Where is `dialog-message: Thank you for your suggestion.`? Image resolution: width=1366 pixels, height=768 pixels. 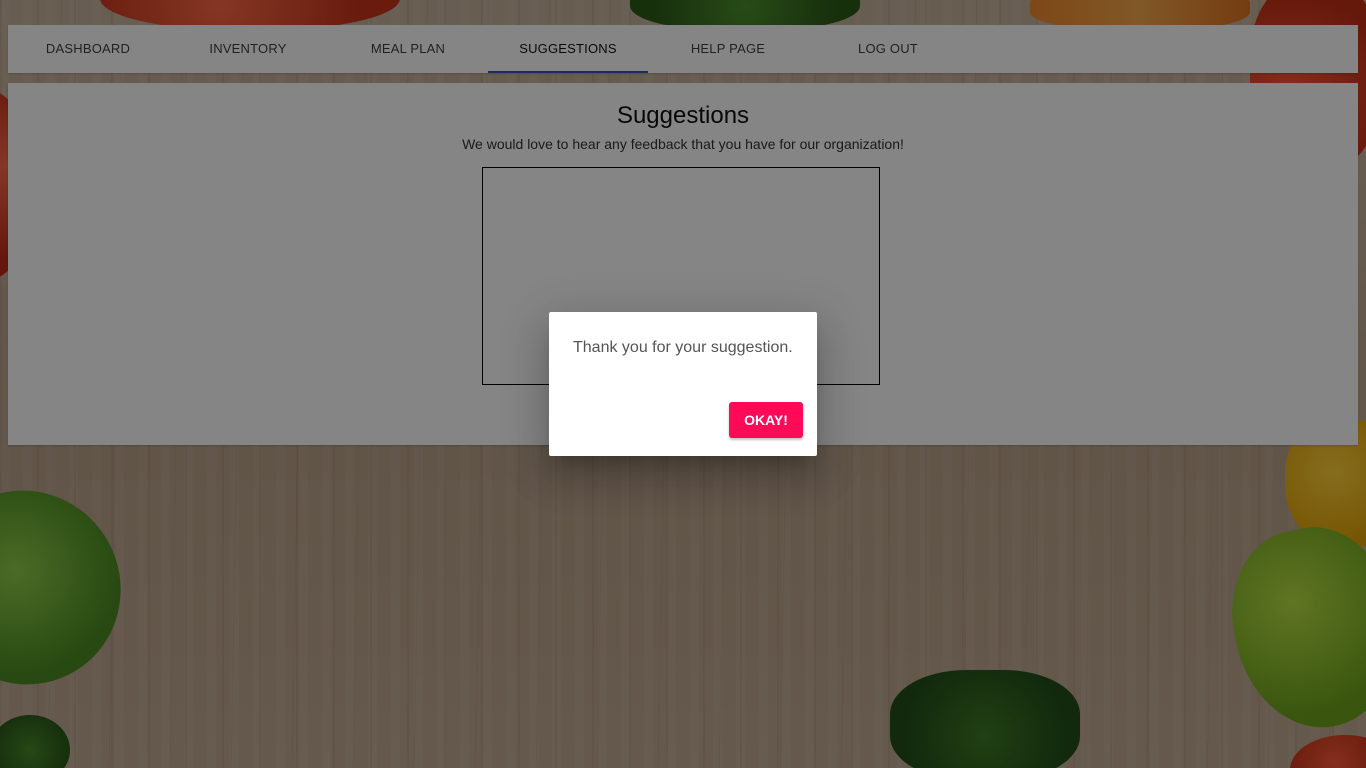
dialog-message: Thank you for your suggestion. is located at coordinates (683, 347).